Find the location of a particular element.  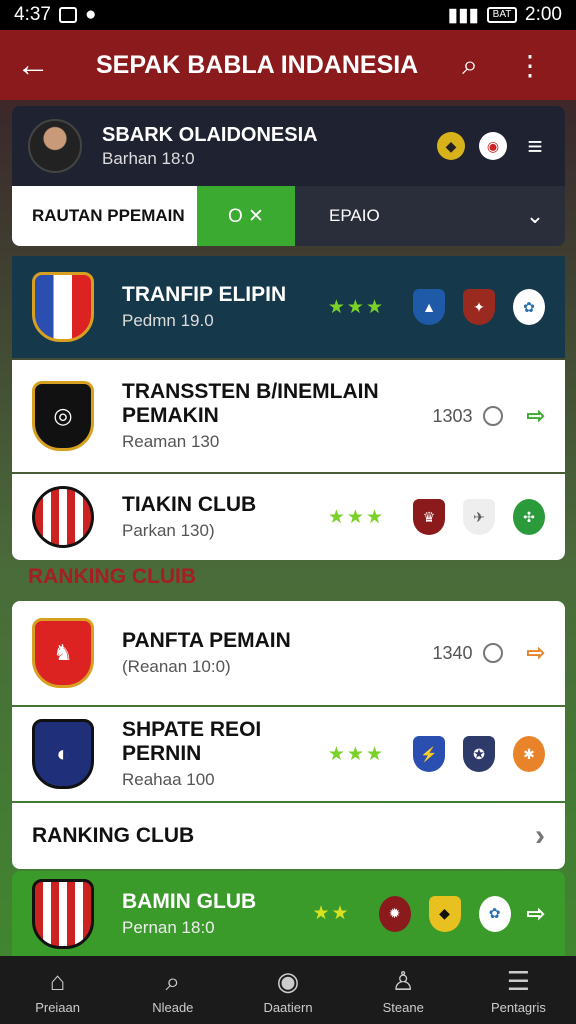

item-subtitle: Pernan 18:0 is located at coordinates (168, 927).